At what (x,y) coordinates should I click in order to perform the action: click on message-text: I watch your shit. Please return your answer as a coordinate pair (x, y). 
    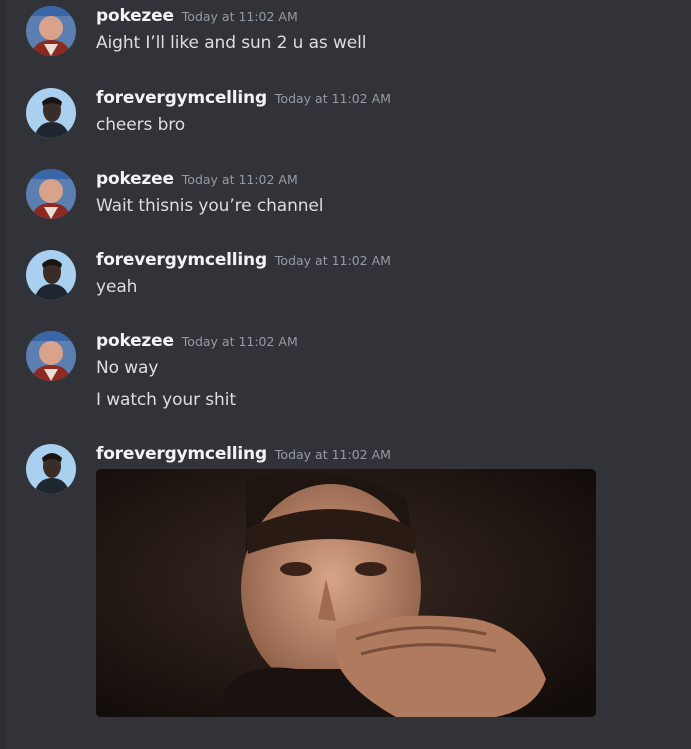
    Looking at the image, I should click on (166, 400).